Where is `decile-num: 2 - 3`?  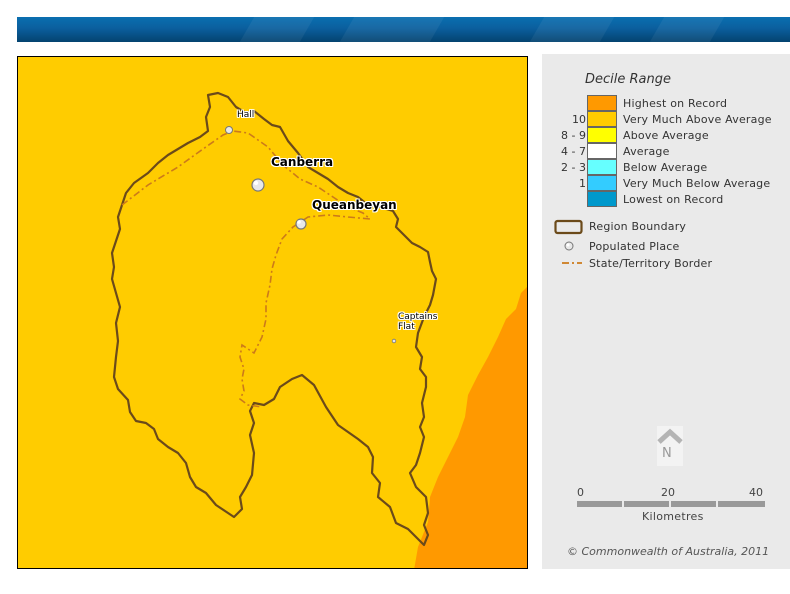 decile-num: 2 - 3 is located at coordinates (573, 167).